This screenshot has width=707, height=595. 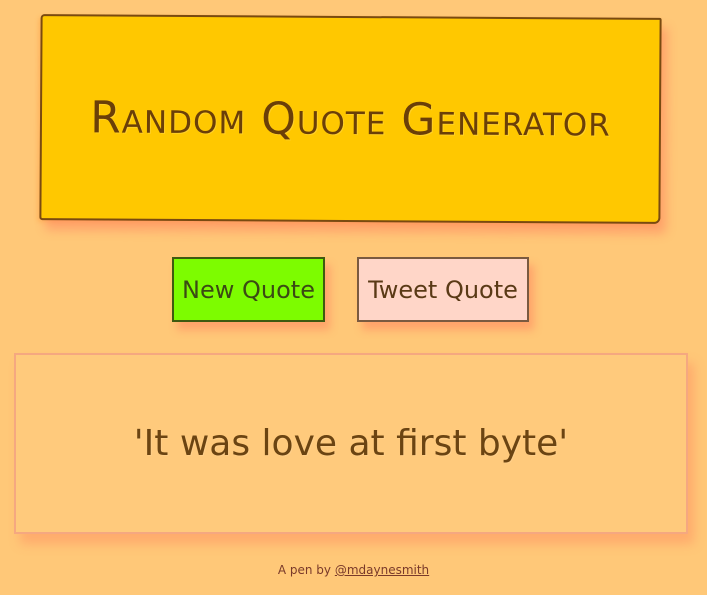 What do you see at coordinates (443, 289) in the screenshot?
I see `tweet-quote-button: Tweet Quote` at bounding box center [443, 289].